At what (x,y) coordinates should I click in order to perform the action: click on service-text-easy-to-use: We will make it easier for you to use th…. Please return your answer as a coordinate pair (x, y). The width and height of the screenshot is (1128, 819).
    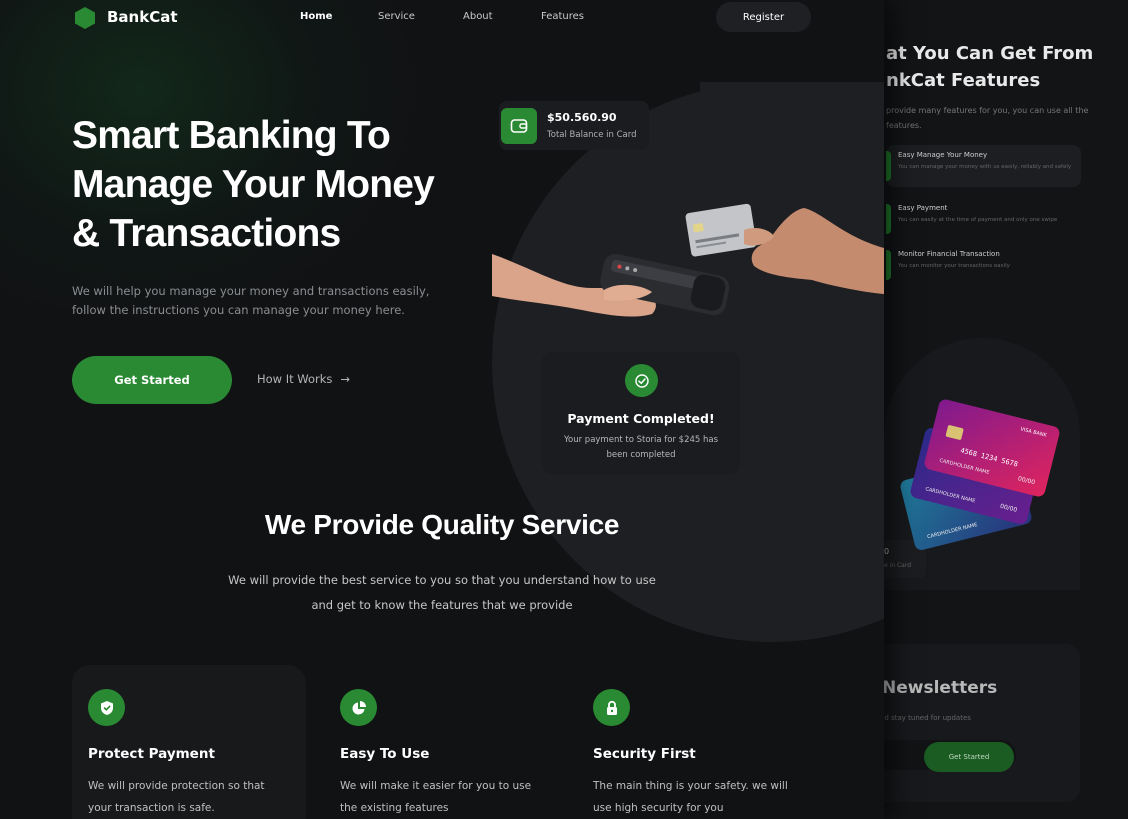
    Looking at the image, I should click on (436, 797).